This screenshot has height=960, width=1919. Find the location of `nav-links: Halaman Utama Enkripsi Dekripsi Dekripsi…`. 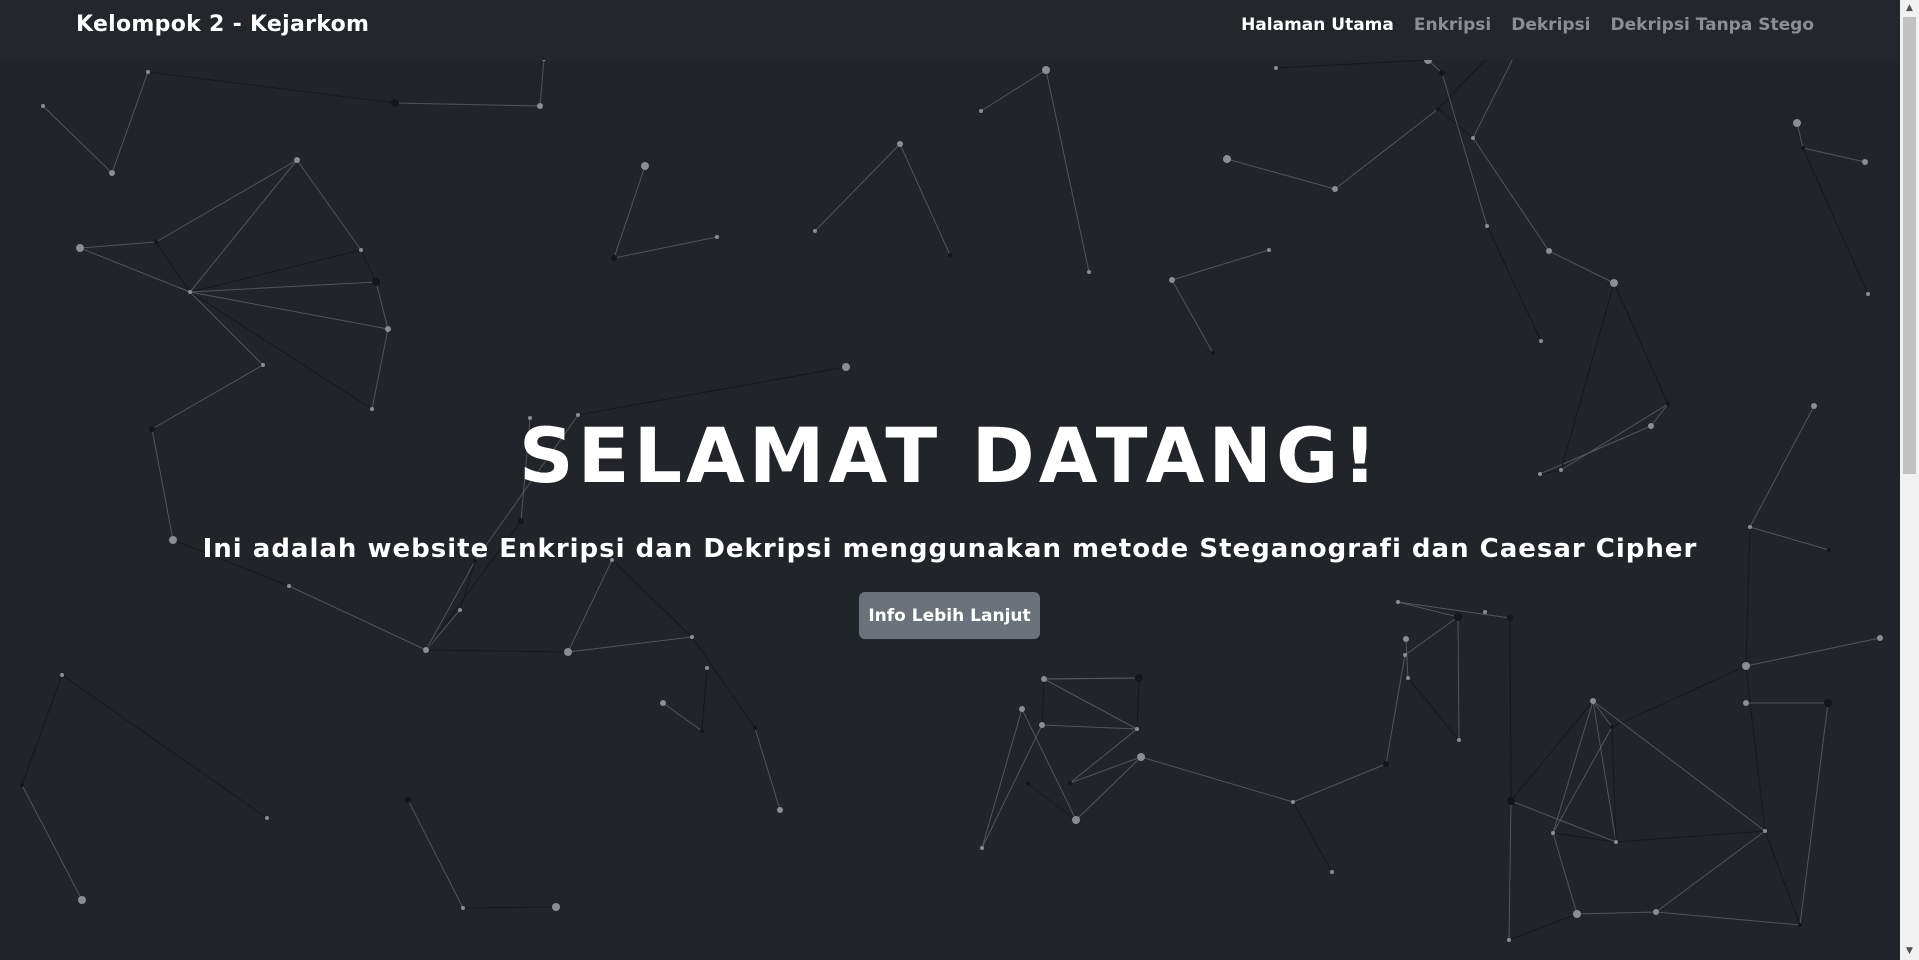

nav-links: Halaman Utama Enkripsi Dekripsi Dekripsi… is located at coordinates (1527, 25).